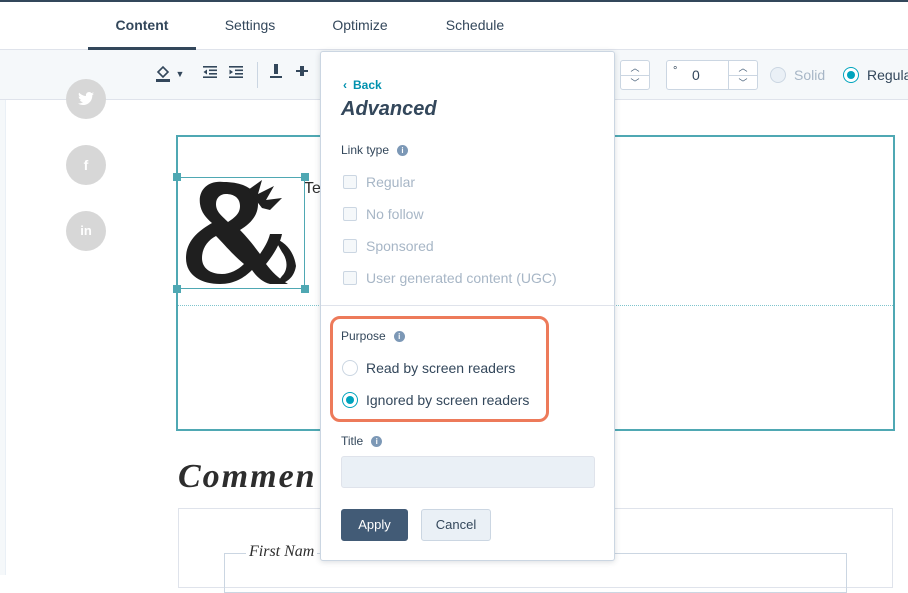  Describe the element at coordinates (302, 74) in the screenshot. I see `align-middle-icon` at that location.